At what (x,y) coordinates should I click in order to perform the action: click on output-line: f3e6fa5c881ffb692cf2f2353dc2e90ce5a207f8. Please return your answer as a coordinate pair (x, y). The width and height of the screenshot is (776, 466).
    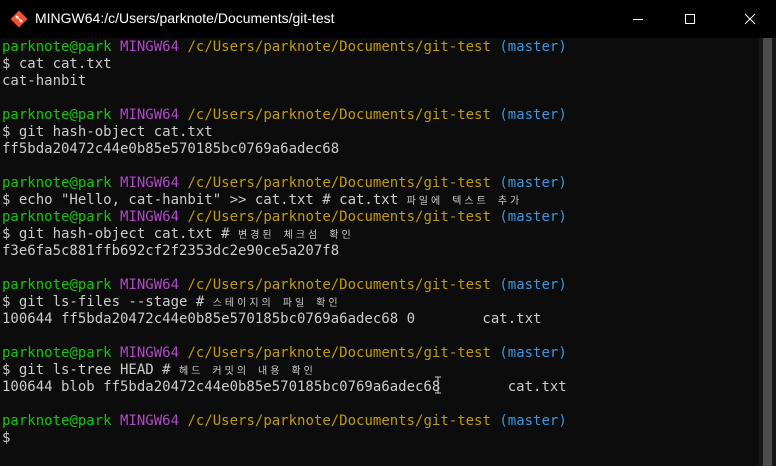
    Looking at the image, I should click on (380, 251).